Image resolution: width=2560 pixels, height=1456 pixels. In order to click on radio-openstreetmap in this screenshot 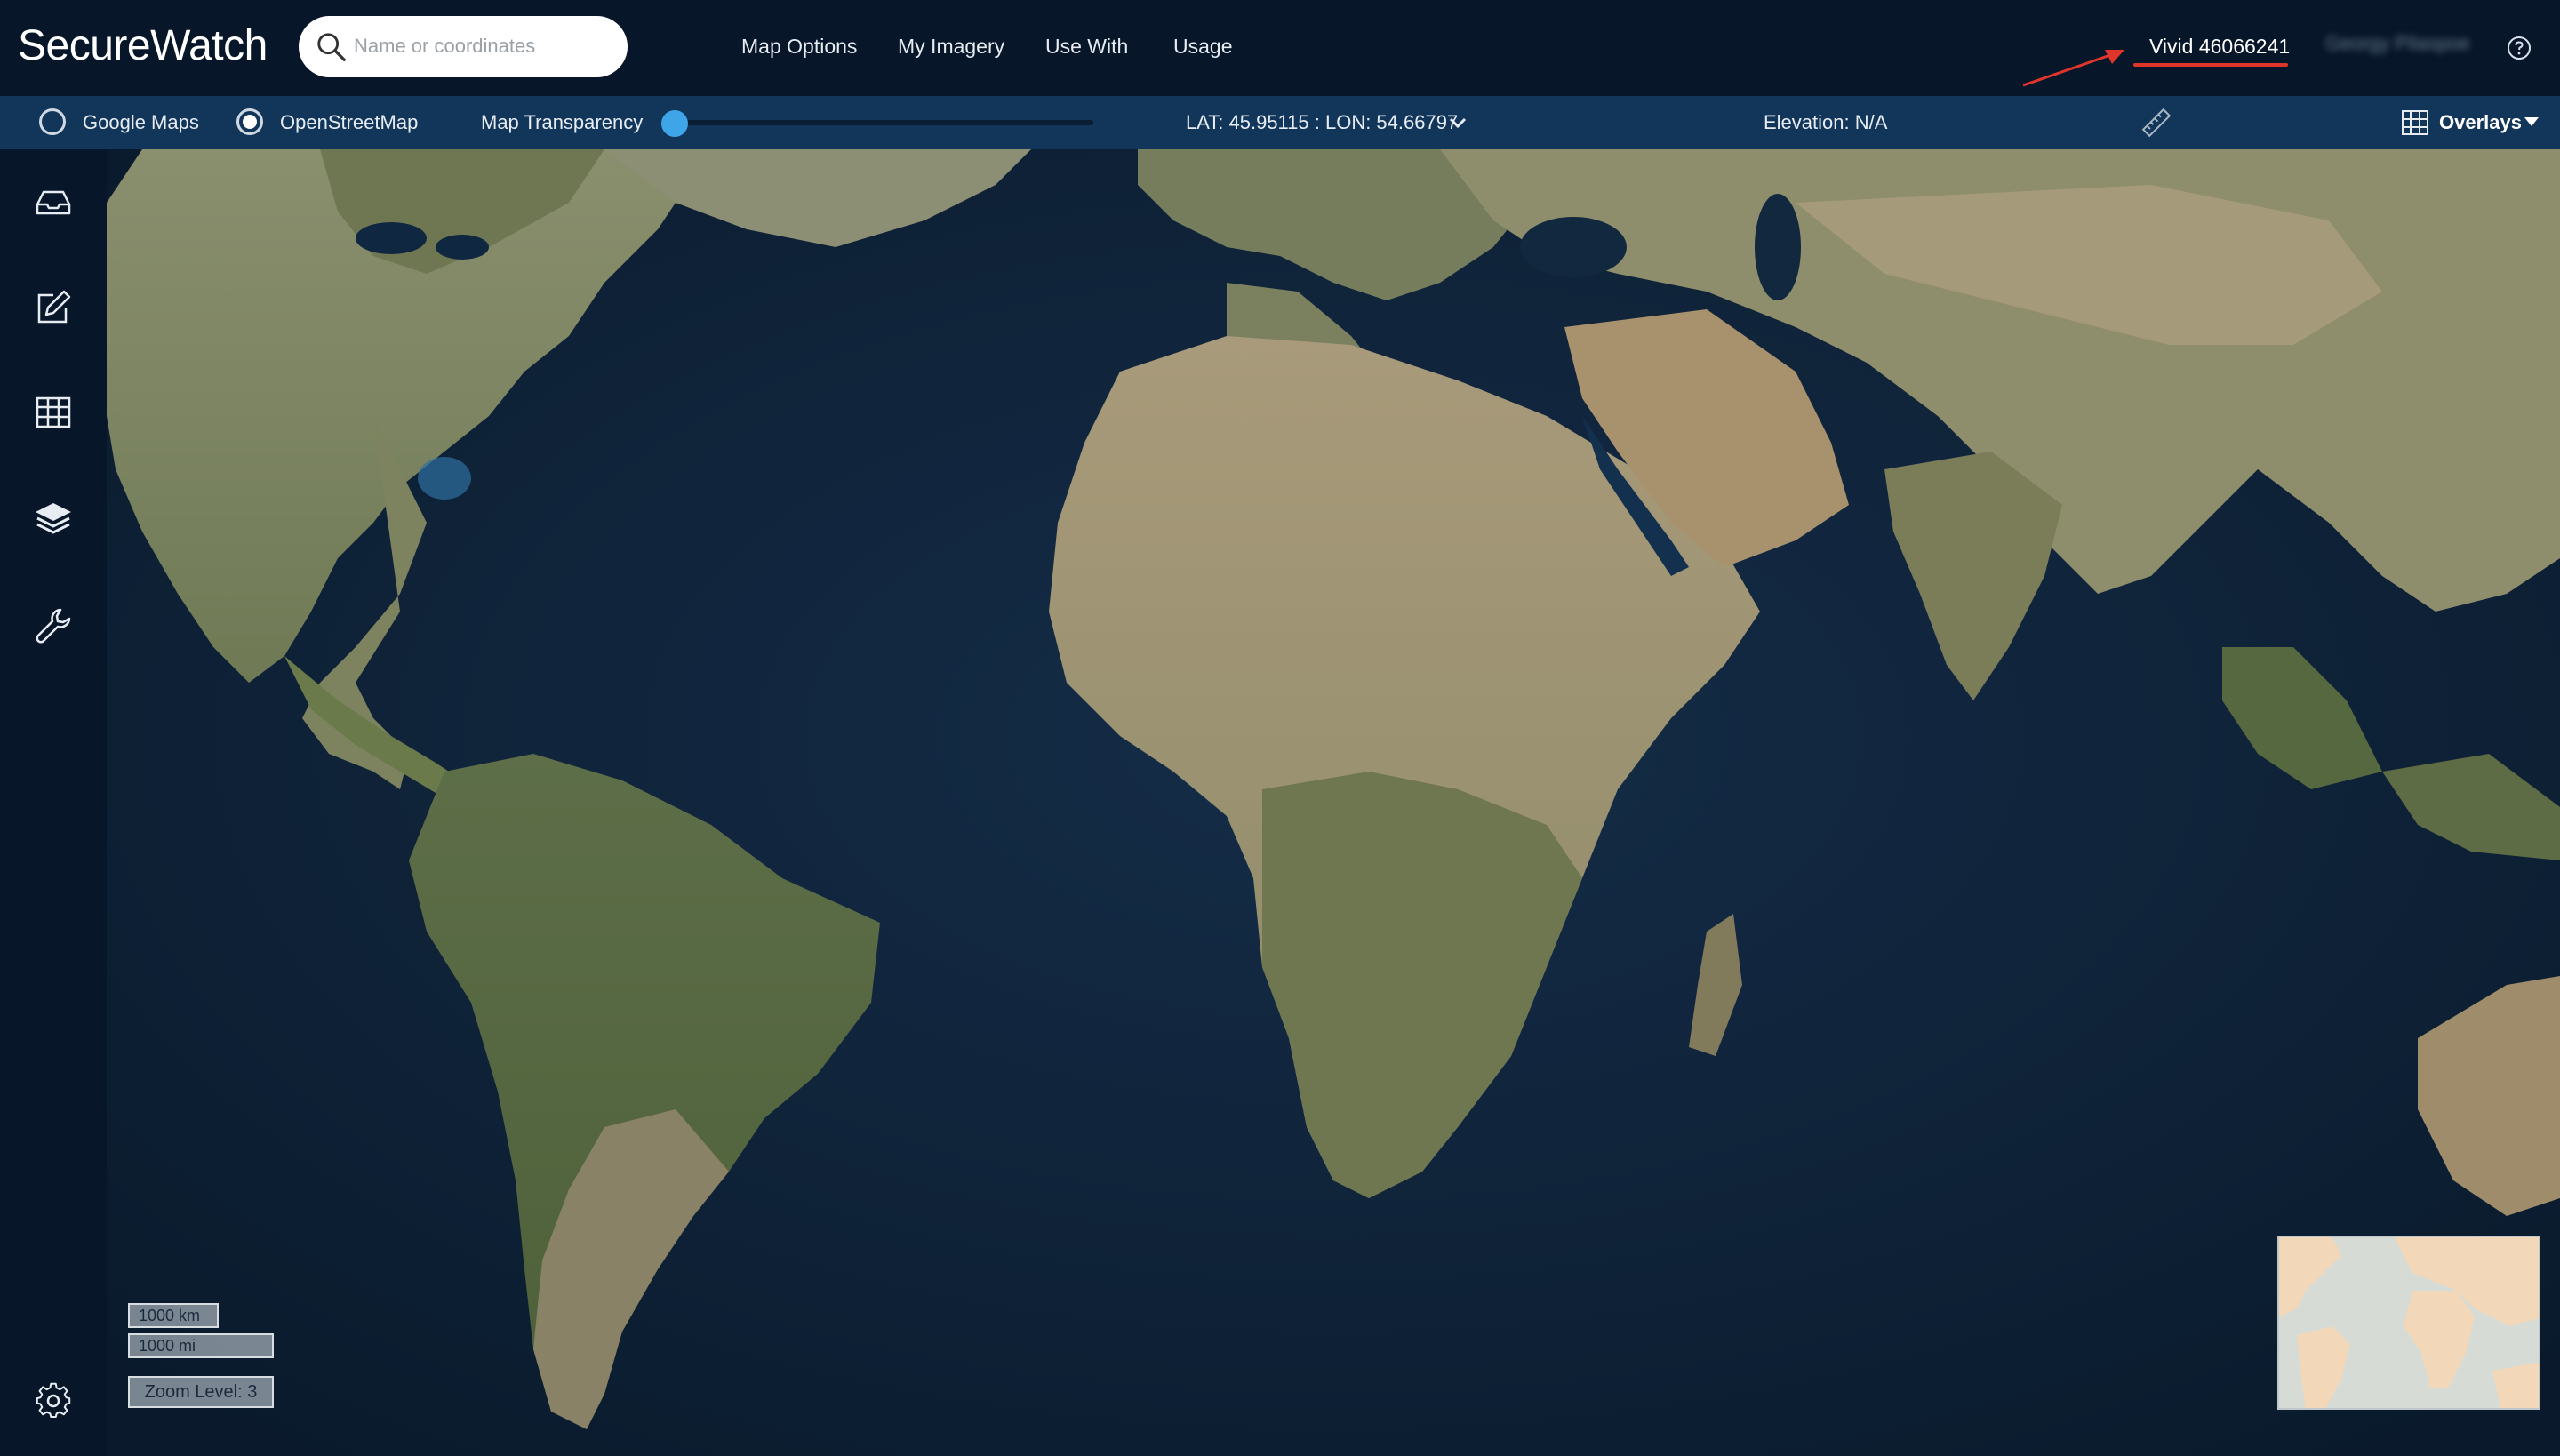, I will do `click(249, 121)`.